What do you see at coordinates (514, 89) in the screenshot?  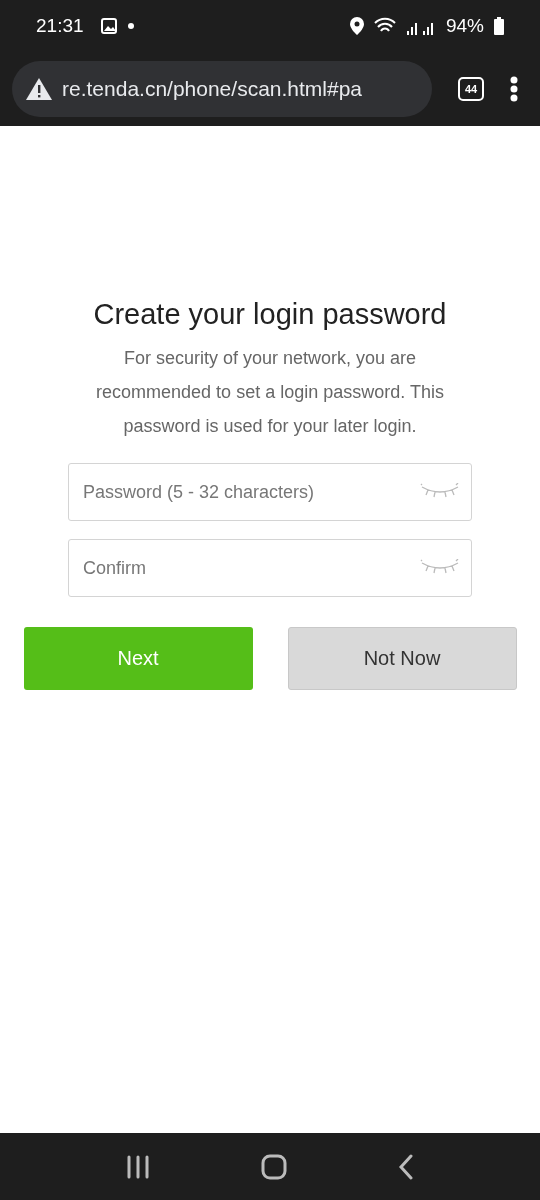 I see `menu-icon` at bounding box center [514, 89].